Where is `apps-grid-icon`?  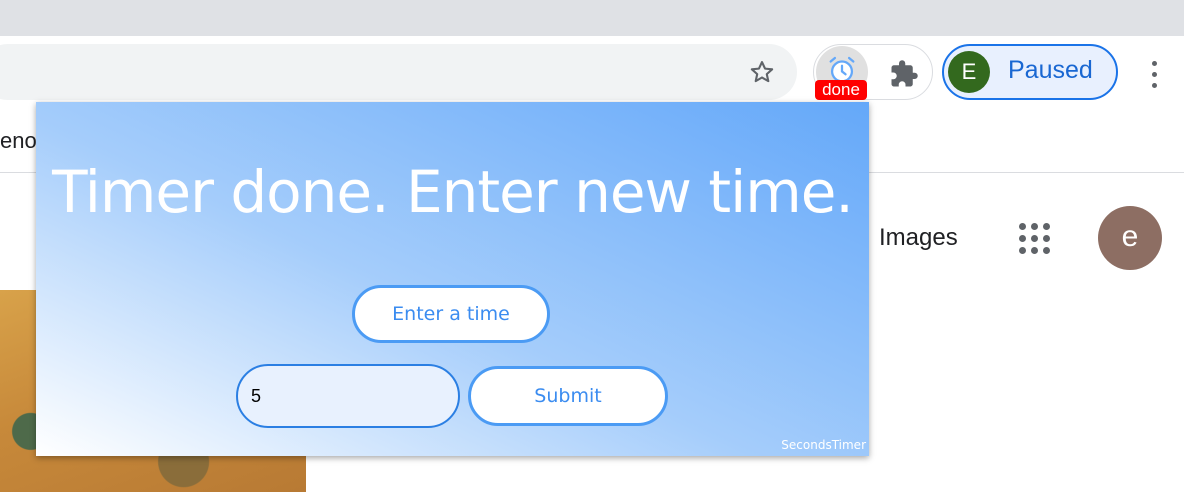
apps-grid-icon is located at coordinates (1034, 238).